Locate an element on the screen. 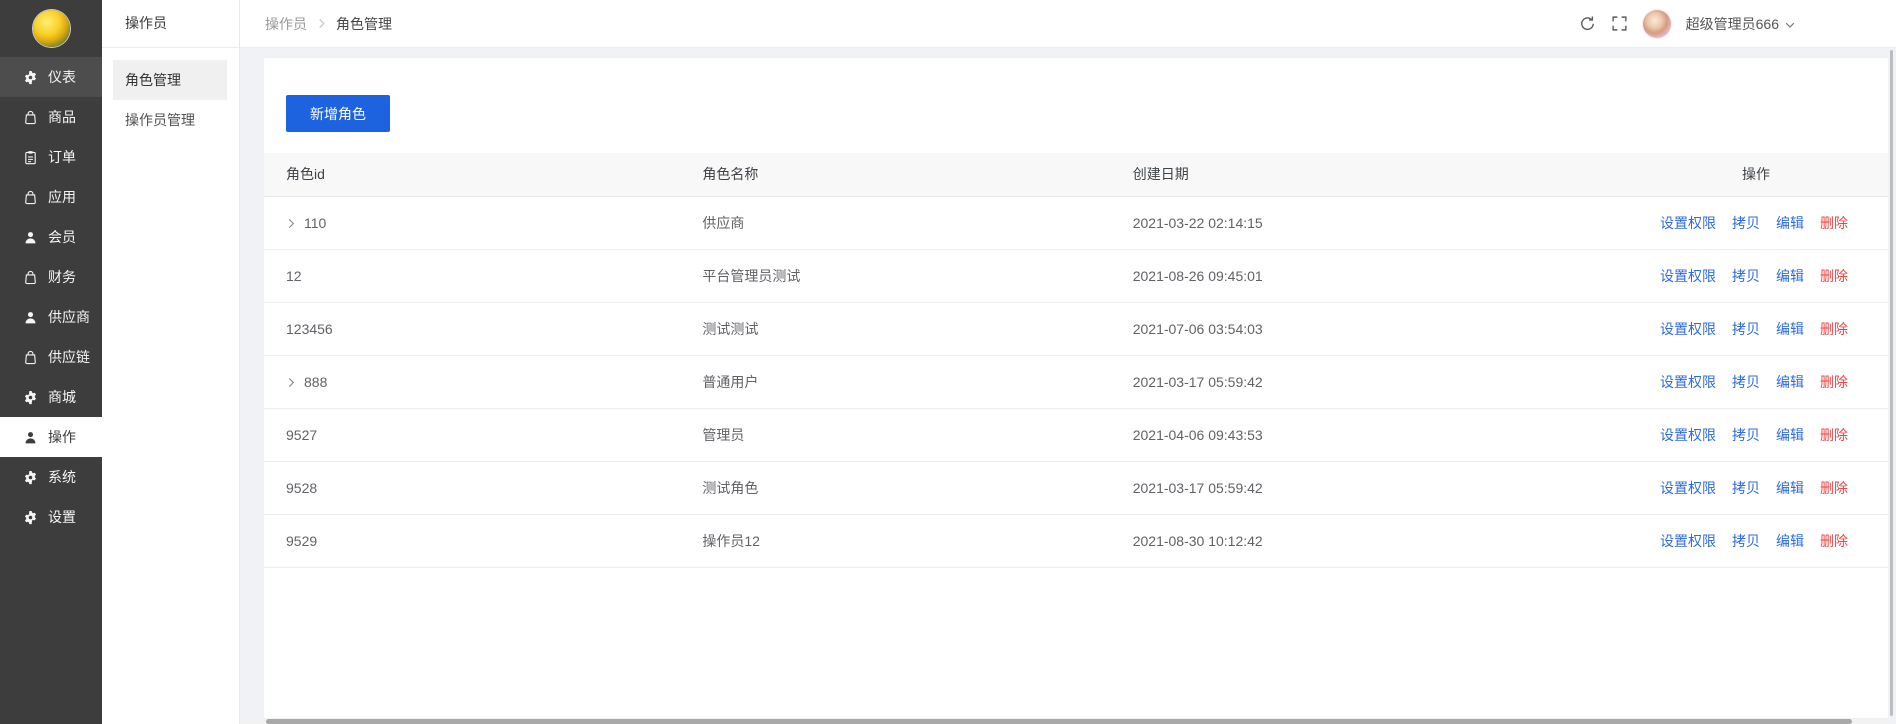 The height and width of the screenshot is (724, 1896). sidebar-item-goods: 商品 is located at coordinates (51, 117).